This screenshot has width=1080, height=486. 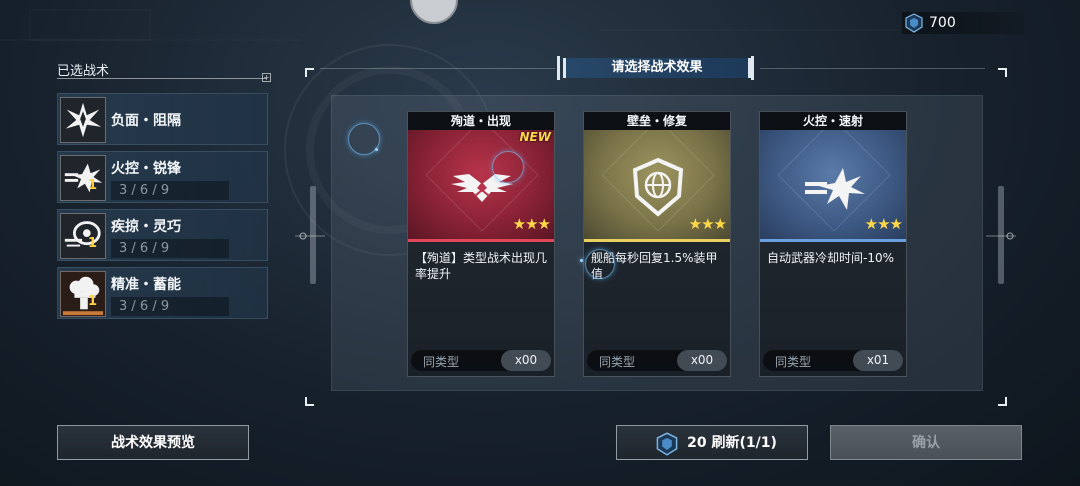 I want to click on refresh-cost: 20, so click(x=697, y=443).